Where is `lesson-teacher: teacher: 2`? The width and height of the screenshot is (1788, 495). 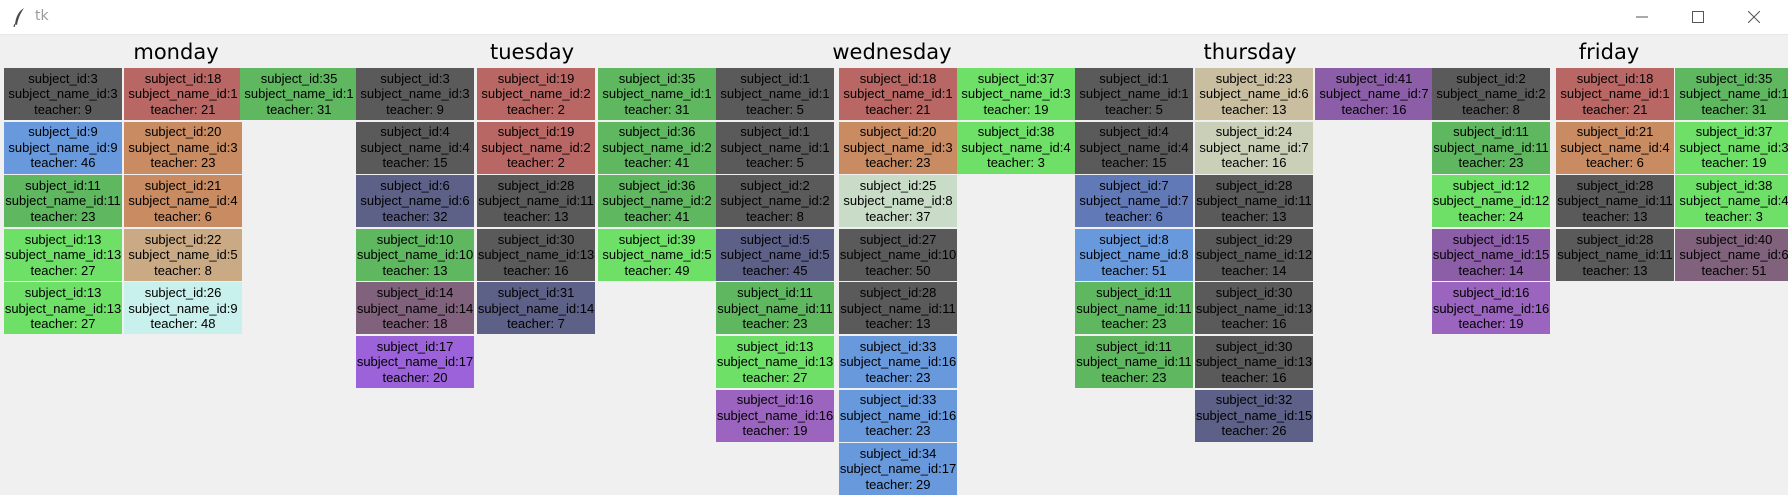
lesson-teacher: teacher: 2 is located at coordinates (536, 163).